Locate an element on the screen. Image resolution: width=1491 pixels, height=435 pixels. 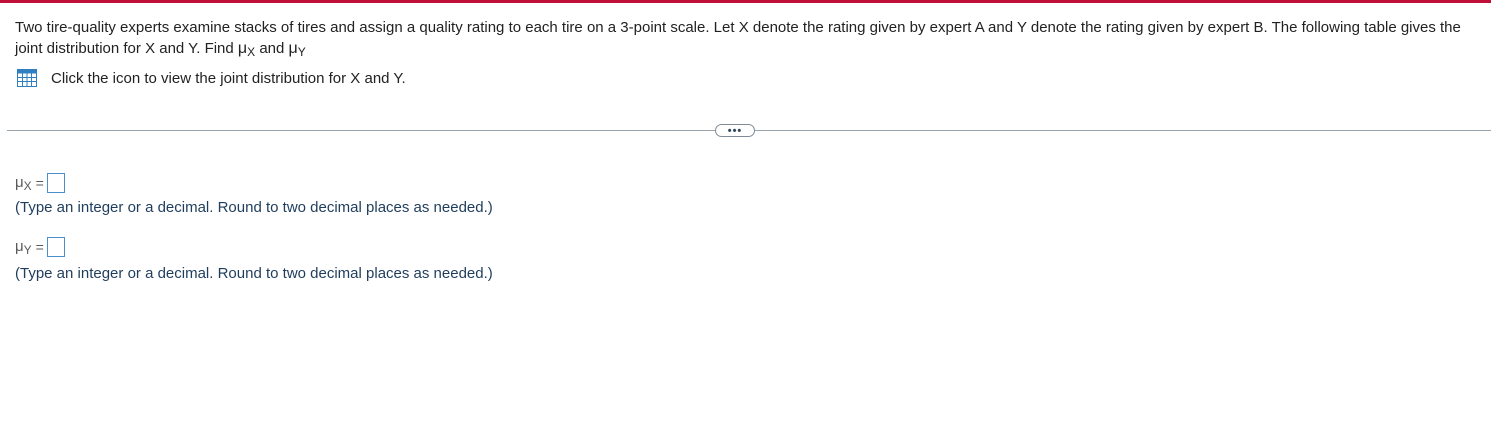
mu-y-label: μY is located at coordinates (23, 247).